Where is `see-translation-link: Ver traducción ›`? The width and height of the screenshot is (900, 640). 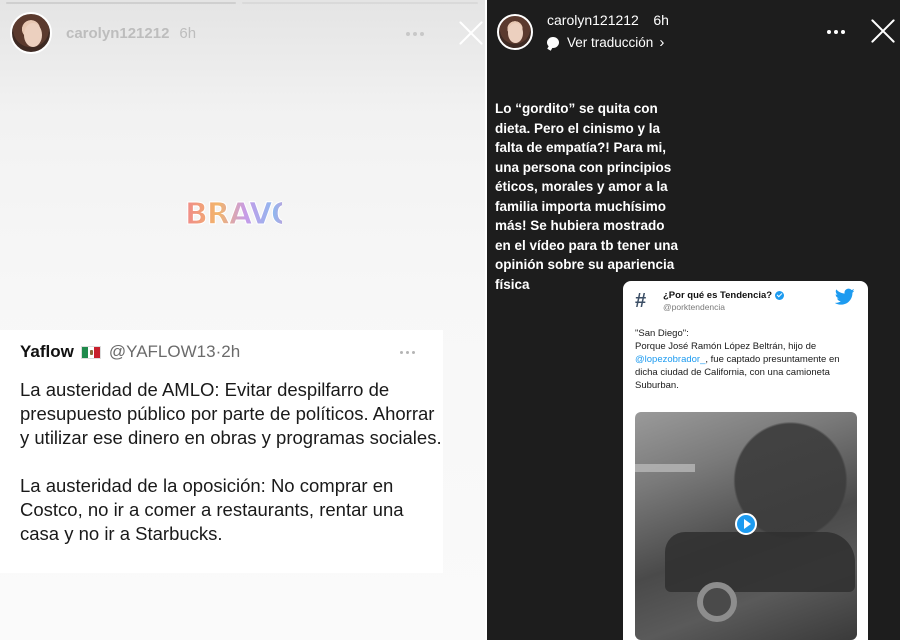 see-translation-link: Ver traducción › is located at coordinates (608, 42).